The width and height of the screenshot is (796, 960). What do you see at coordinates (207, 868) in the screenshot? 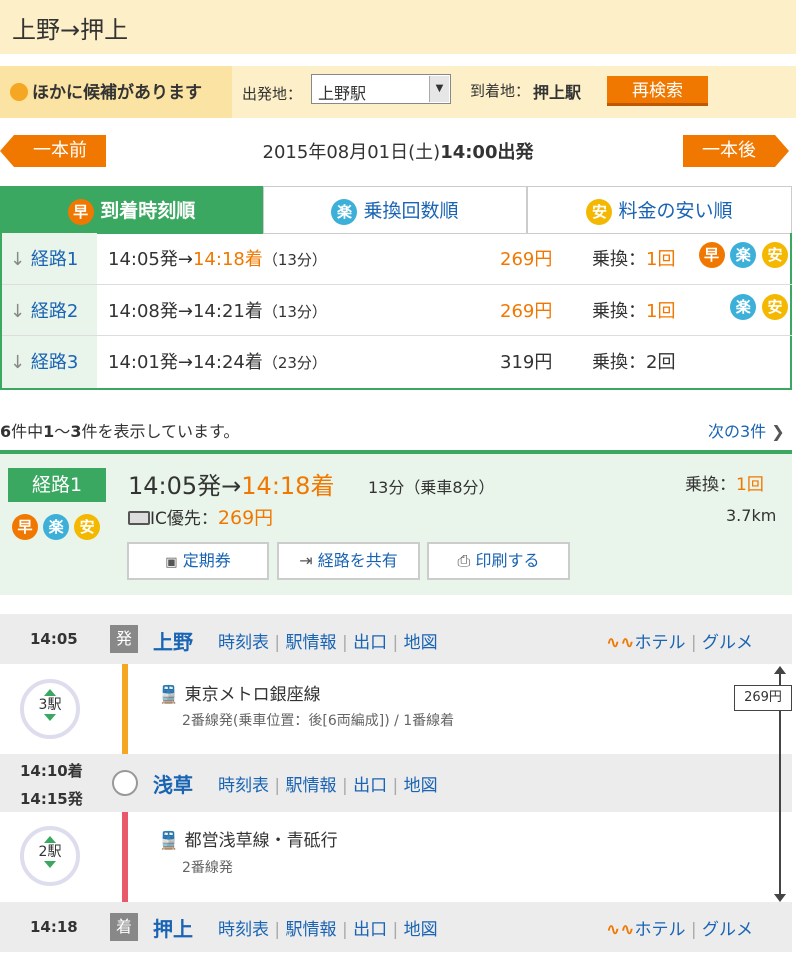
I see `platform-info: 2番線発` at bounding box center [207, 868].